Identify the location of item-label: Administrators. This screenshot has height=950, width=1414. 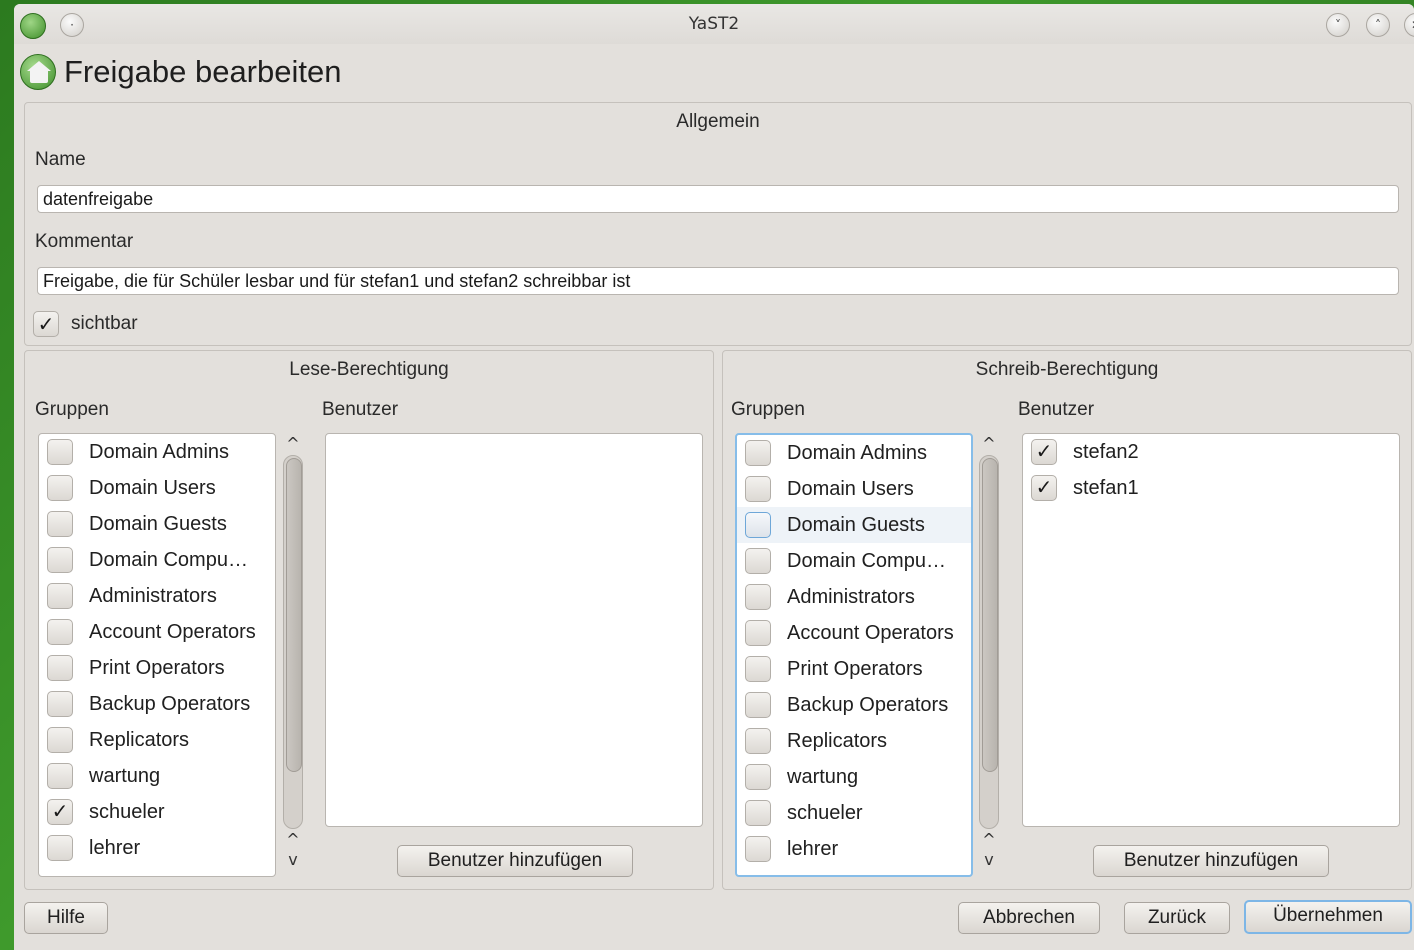
(851, 596).